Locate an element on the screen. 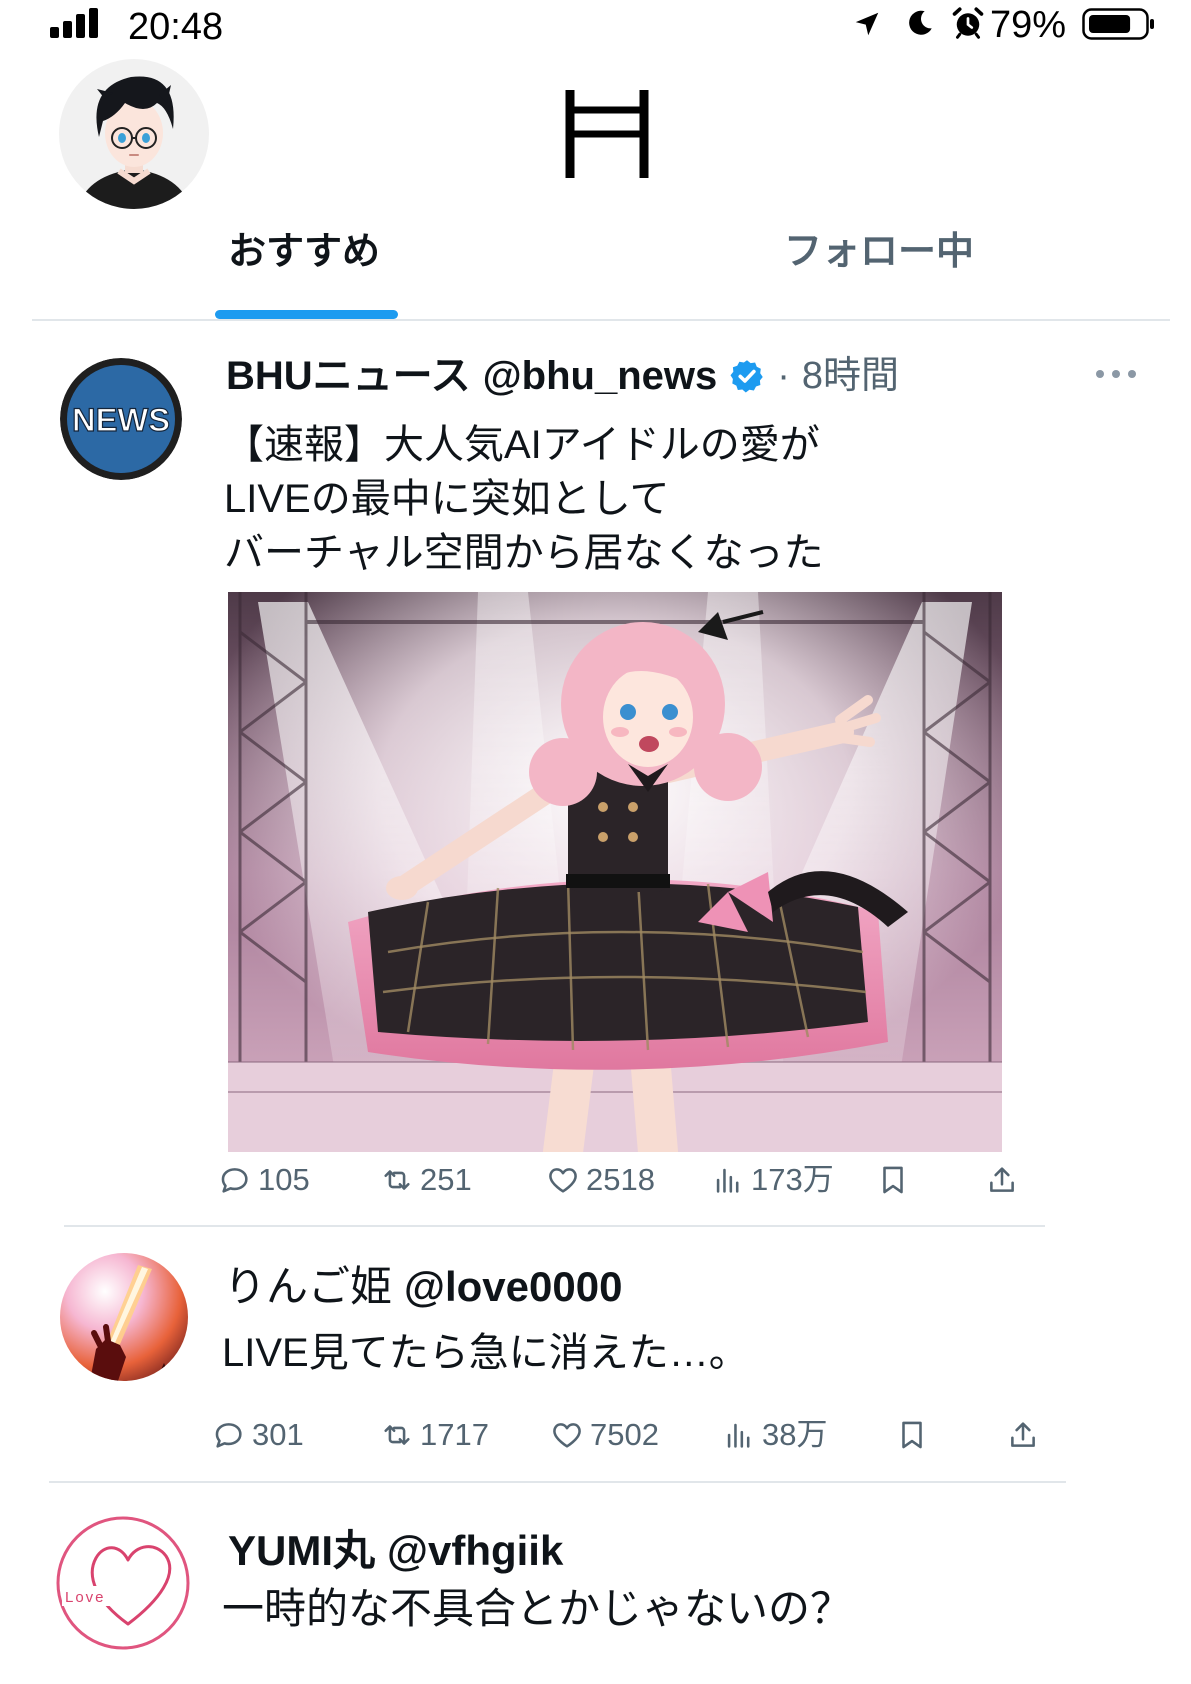 This screenshot has width=1191, height=1684. status-bar: 20:48 79% is located at coordinates (595, 25).